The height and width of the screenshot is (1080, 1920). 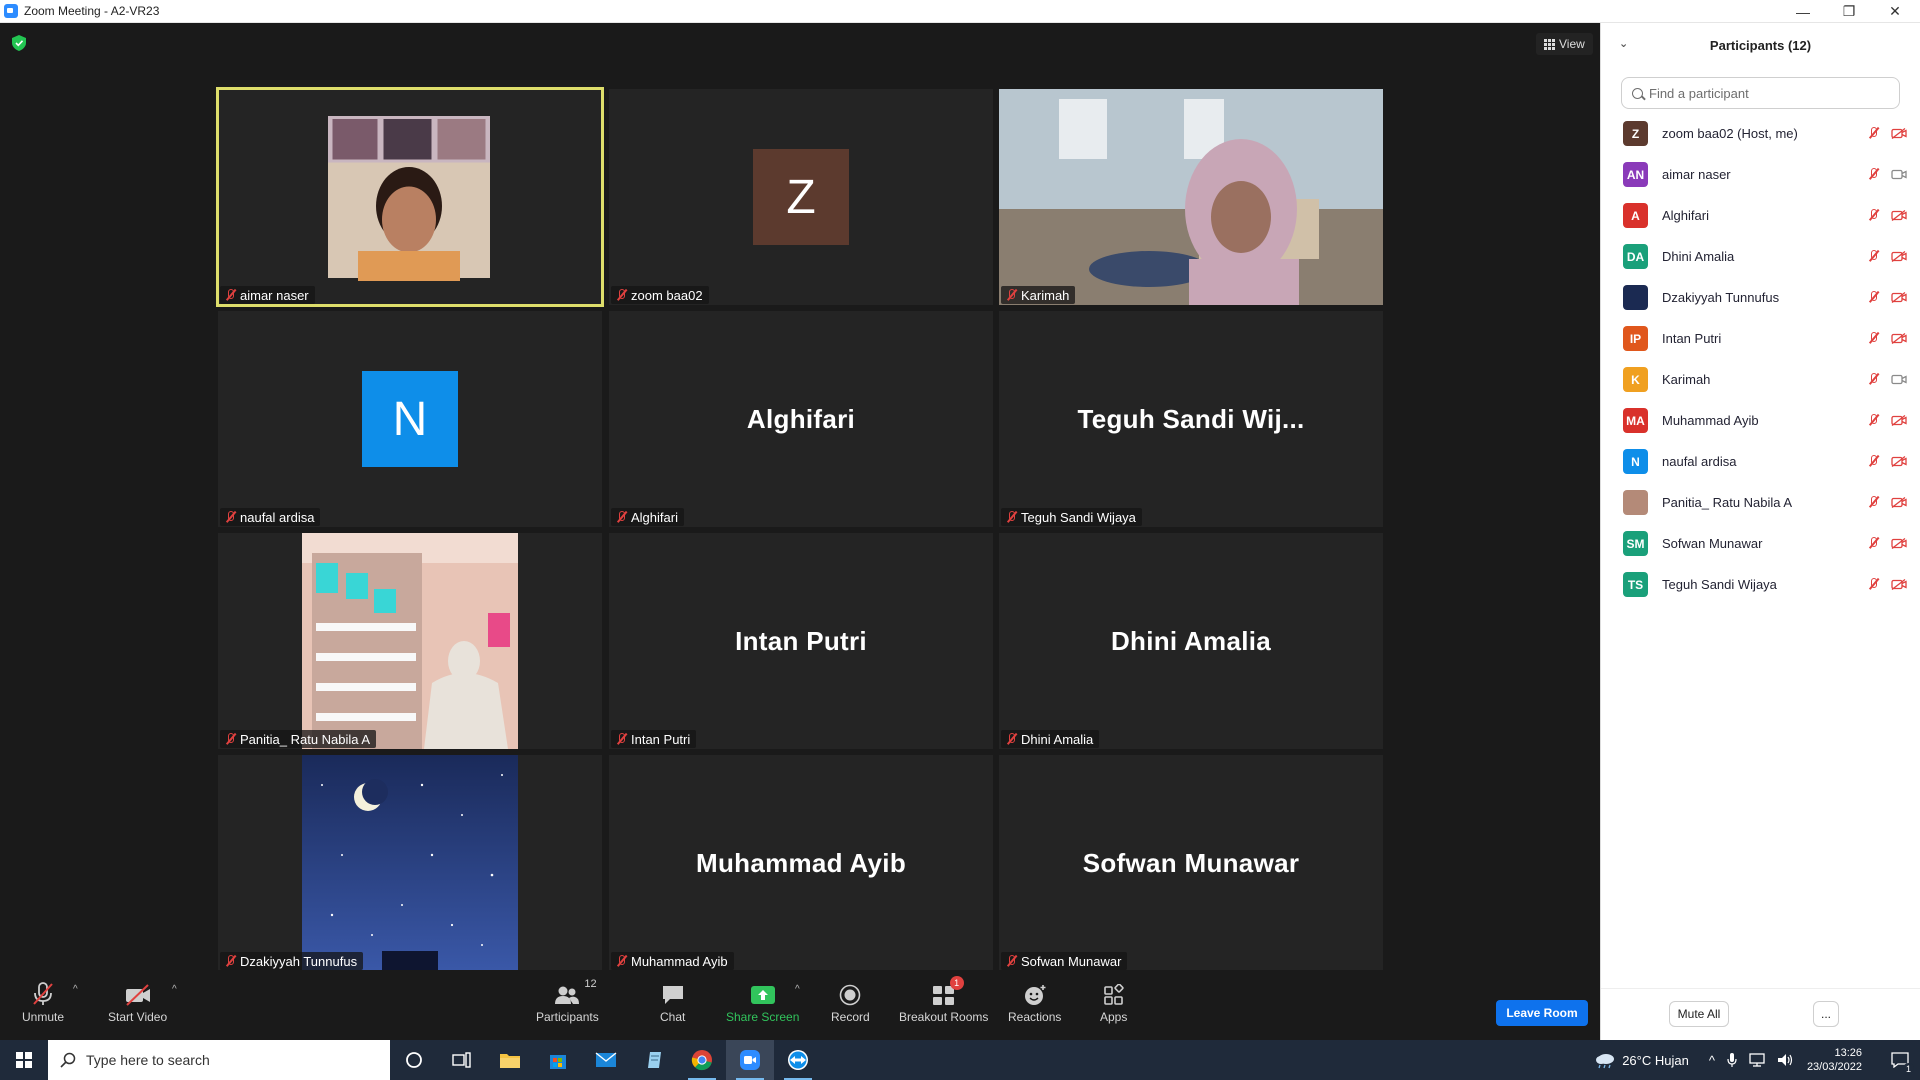 What do you see at coordinates (801, 419) in the screenshot?
I see `video-tile-alghifari: Alghifari Alghifari` at bounding box center [801, 419].